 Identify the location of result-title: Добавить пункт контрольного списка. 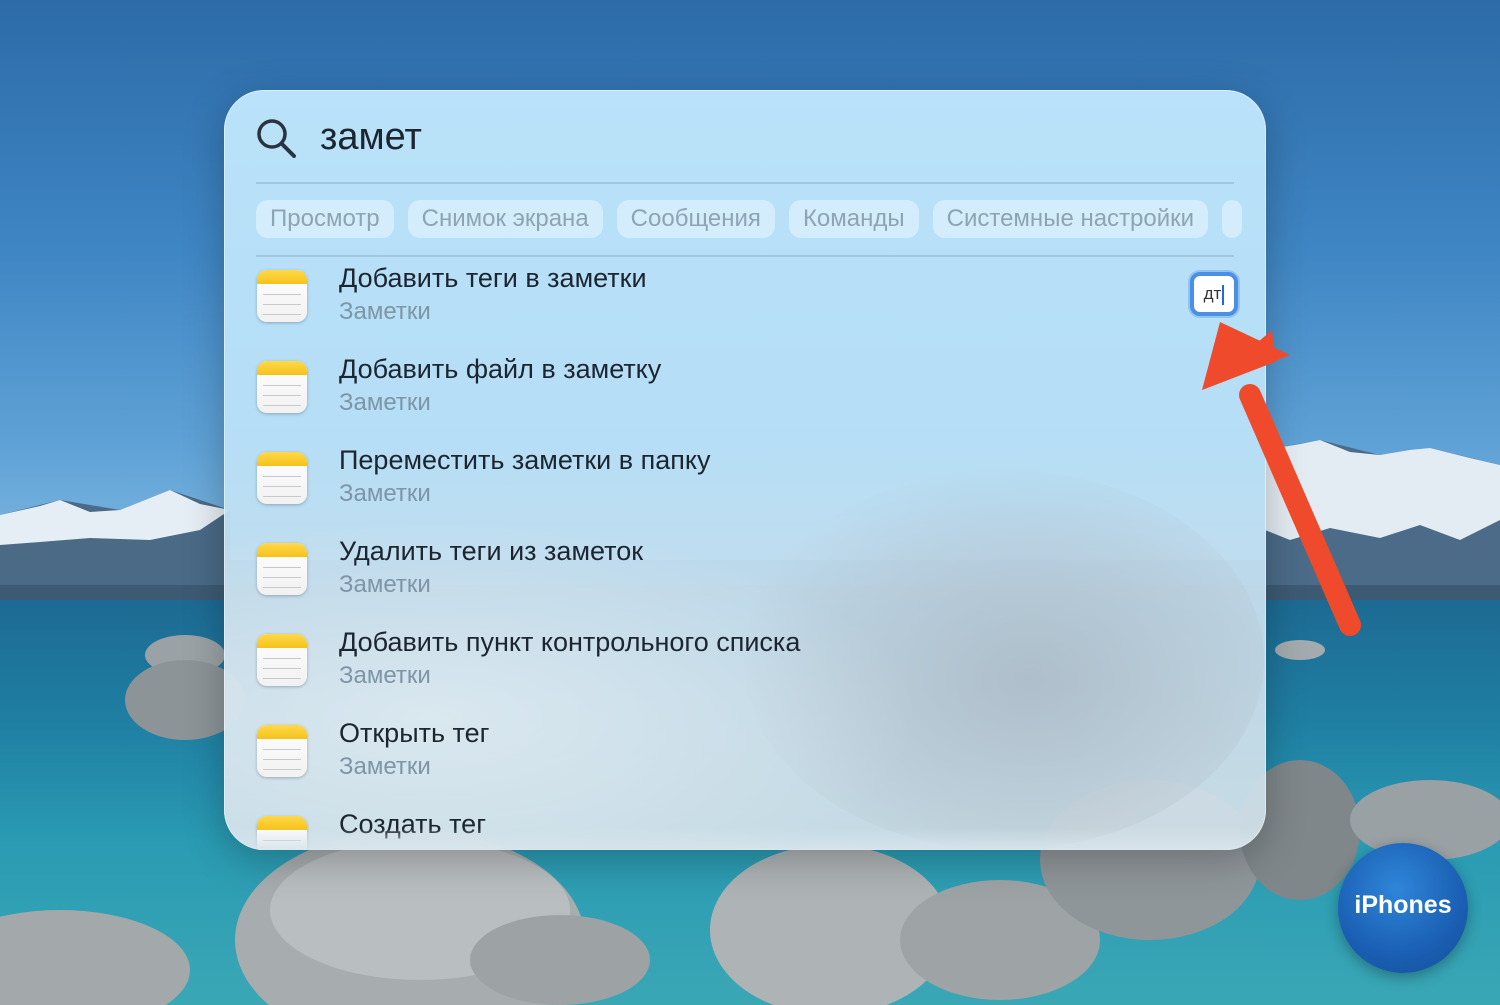
(570, 642).